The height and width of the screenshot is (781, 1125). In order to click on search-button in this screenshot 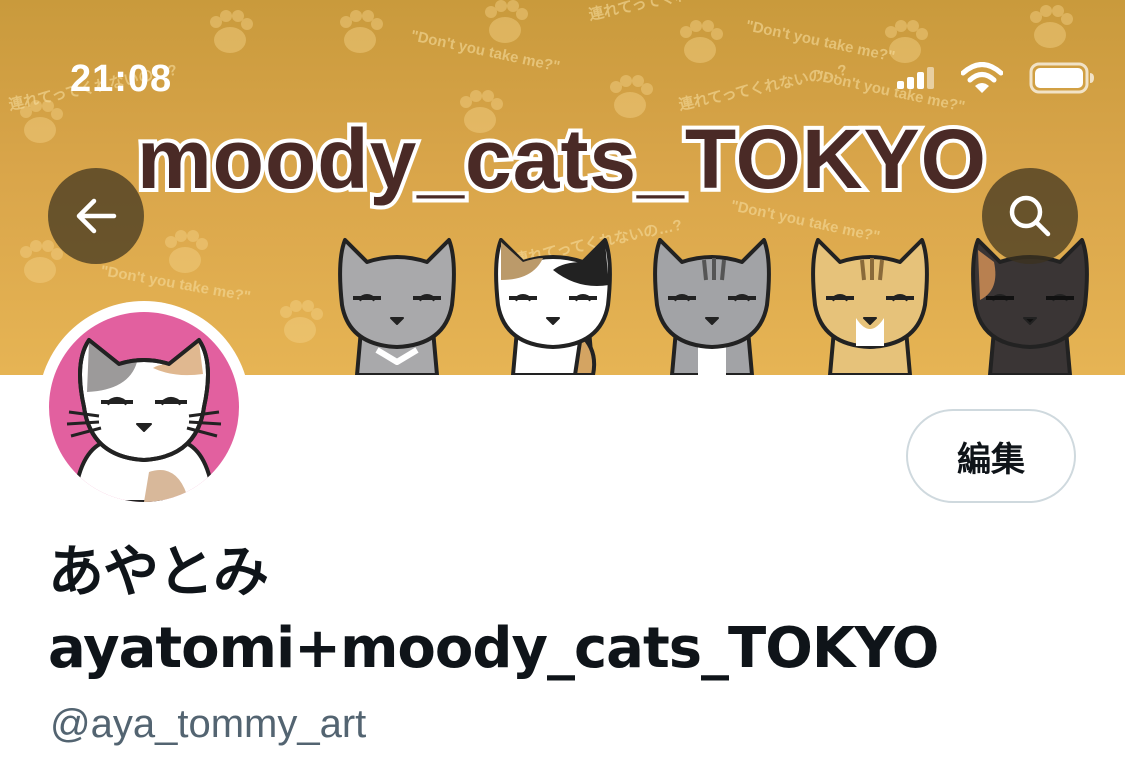, I will do `click(1030, 216)`.